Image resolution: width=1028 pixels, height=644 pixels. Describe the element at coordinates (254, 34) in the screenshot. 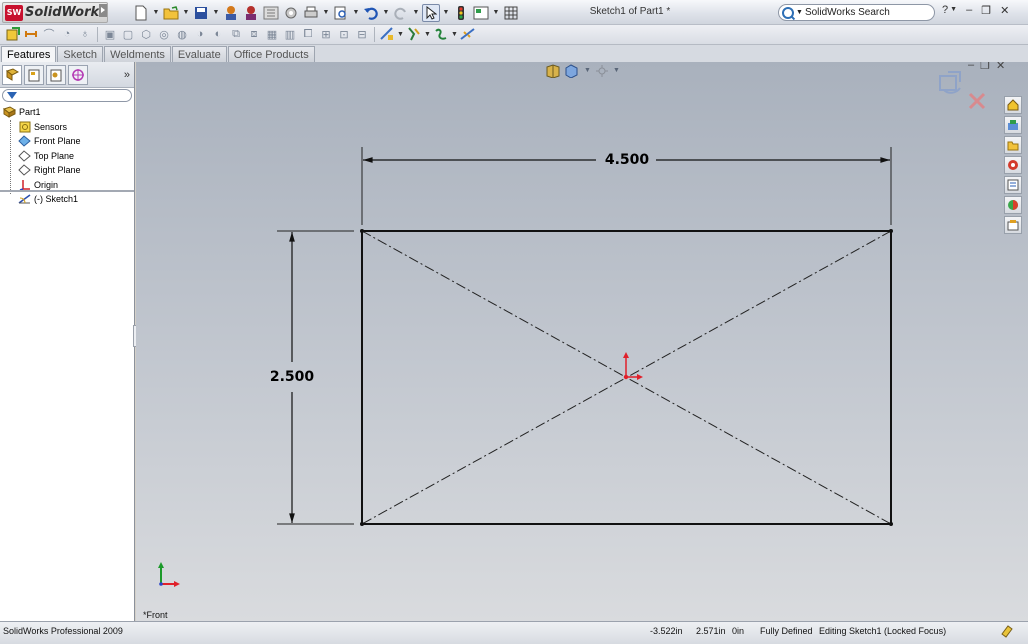

I see `convert-entities-icon: ⧈` at that location.